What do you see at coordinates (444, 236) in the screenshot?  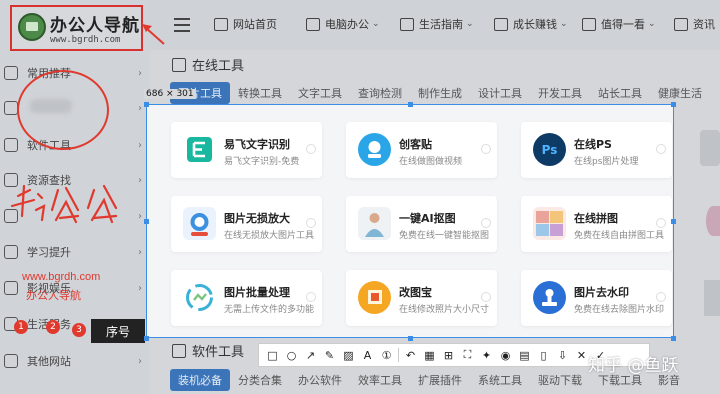 I see `card-desc: 免费在线一键智能抠图` at bounding box center [444, 236].